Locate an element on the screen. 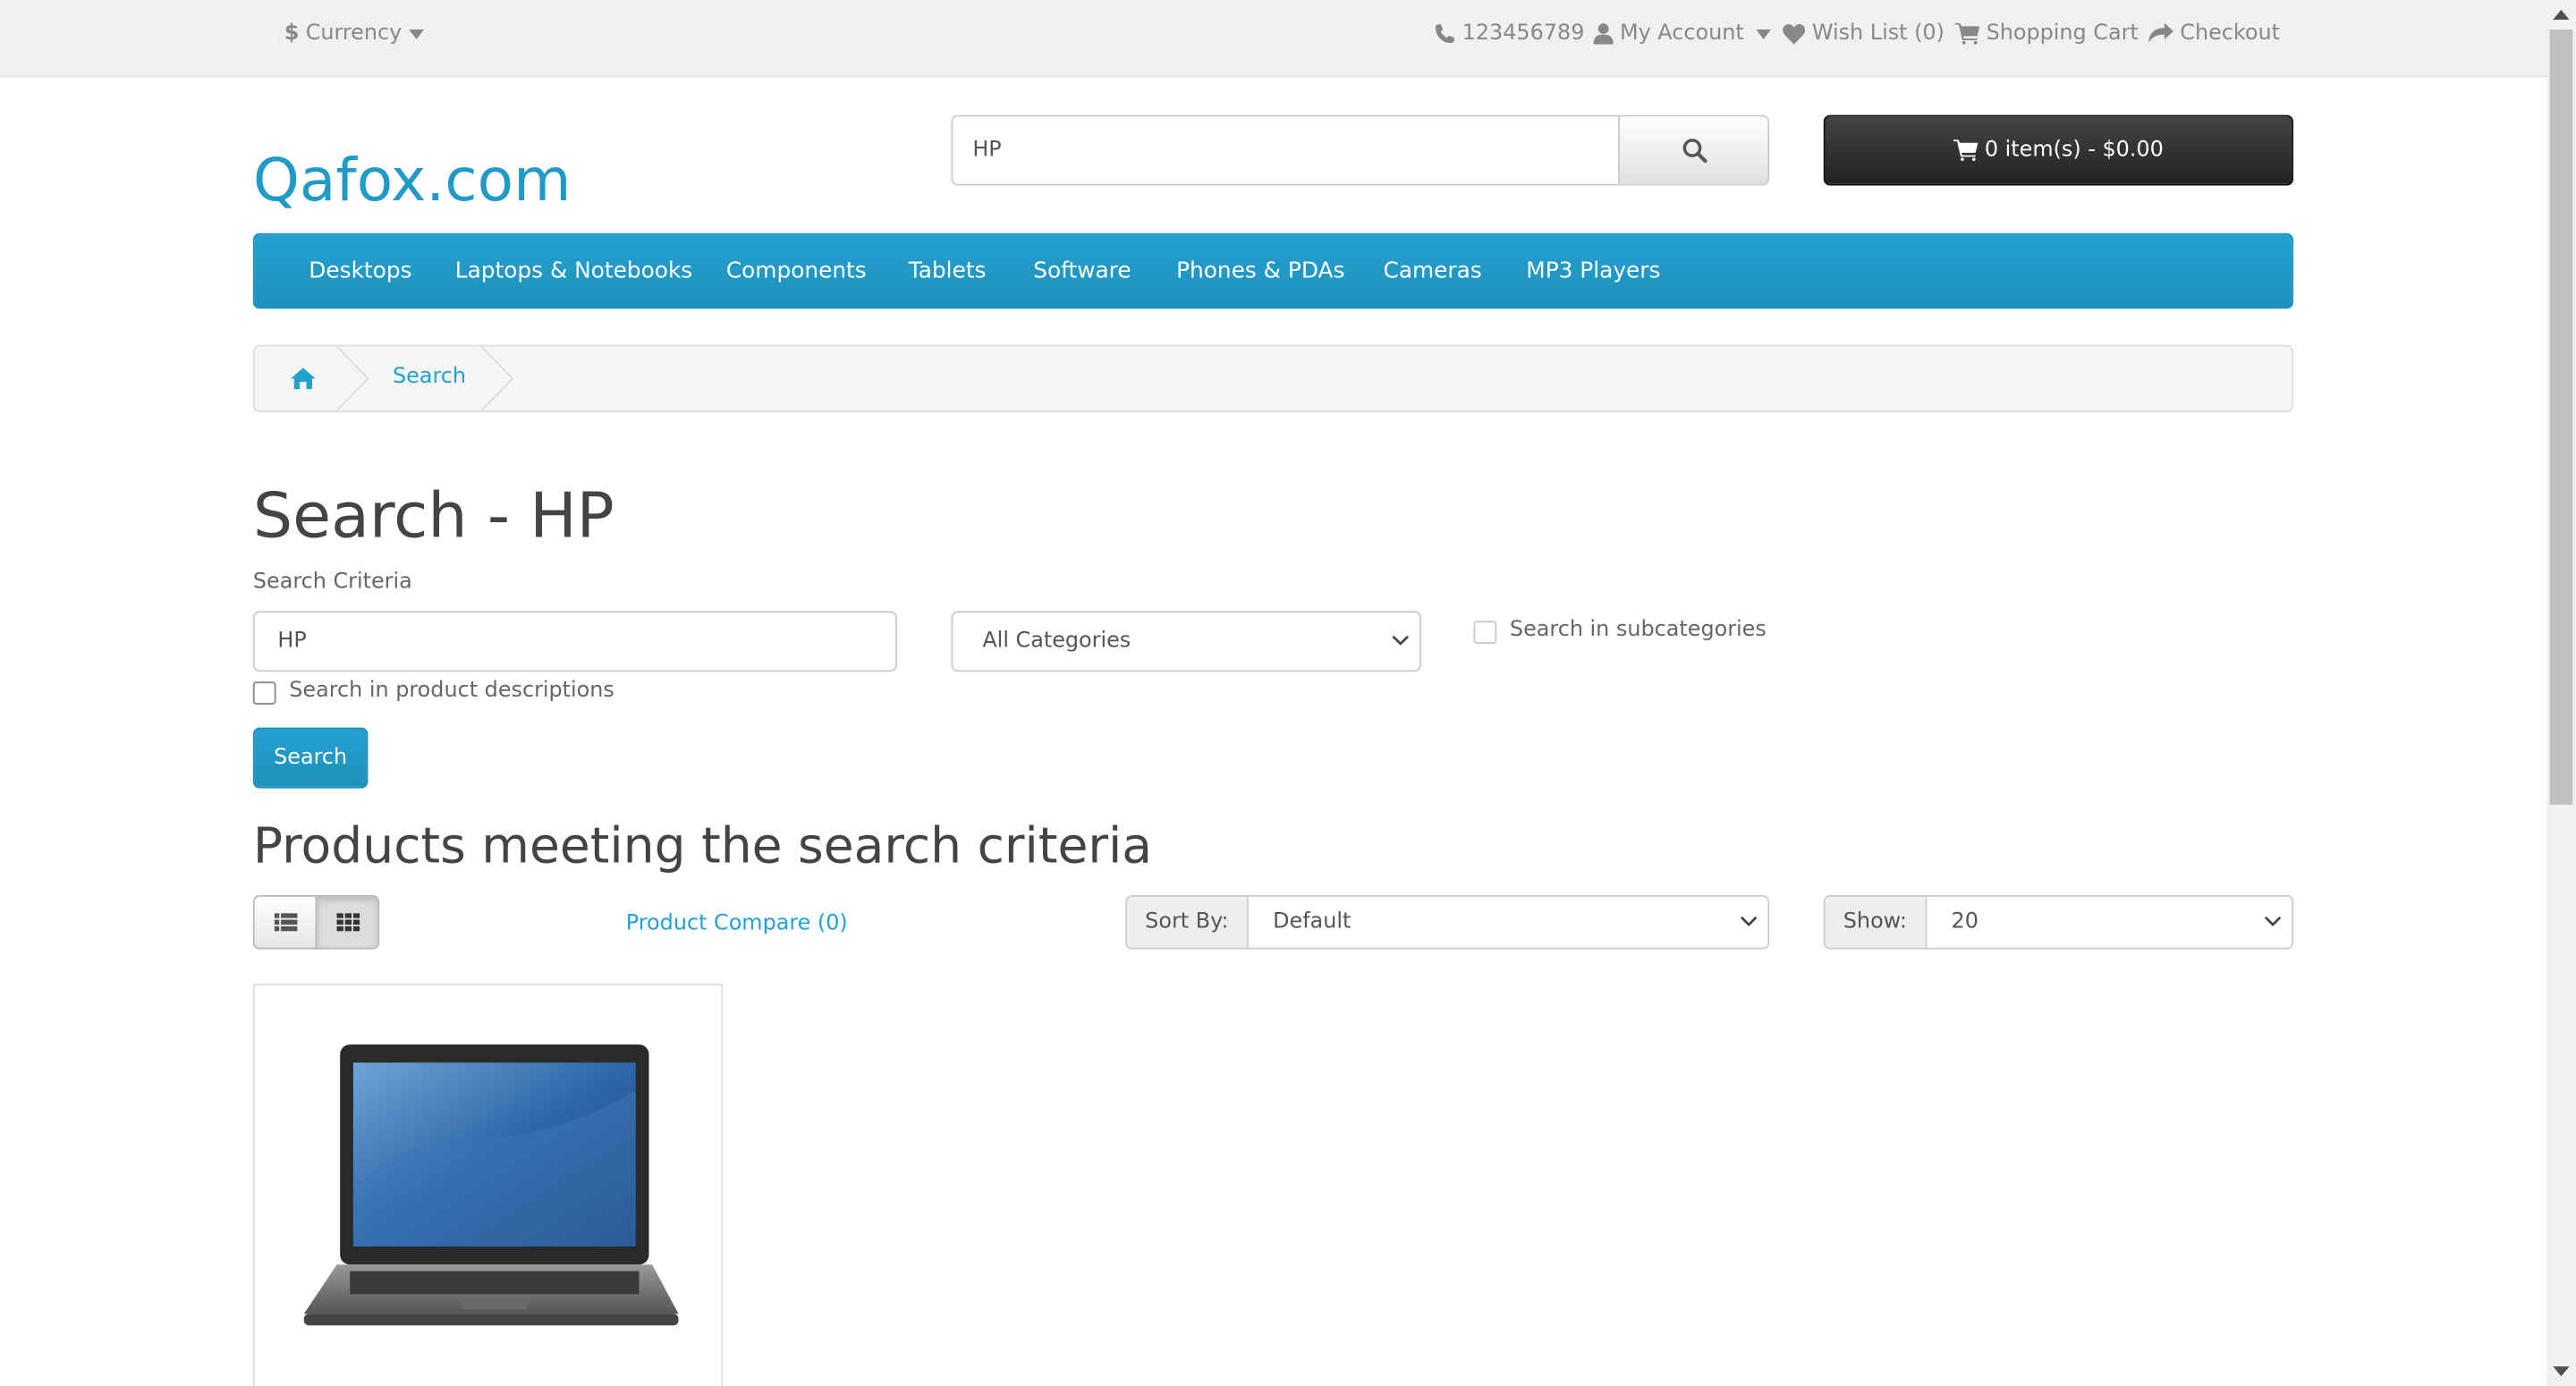  wish-list-link: Wish List (0) is located at coordinates (1864, 33).